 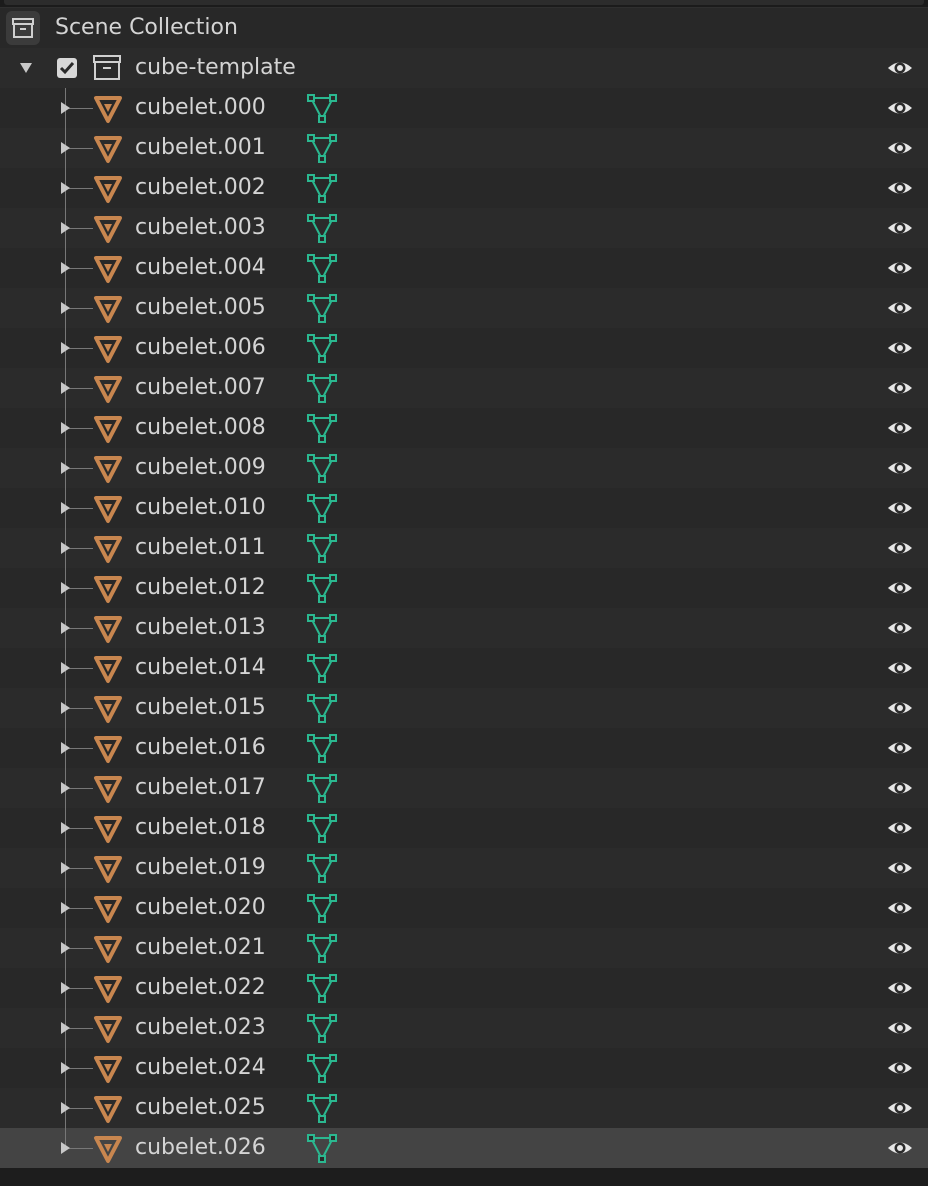 What do you see at coordinates (464, 148) in the screenshot?
I see `object-row: cubelet.001` at bounding box center [464, 148].